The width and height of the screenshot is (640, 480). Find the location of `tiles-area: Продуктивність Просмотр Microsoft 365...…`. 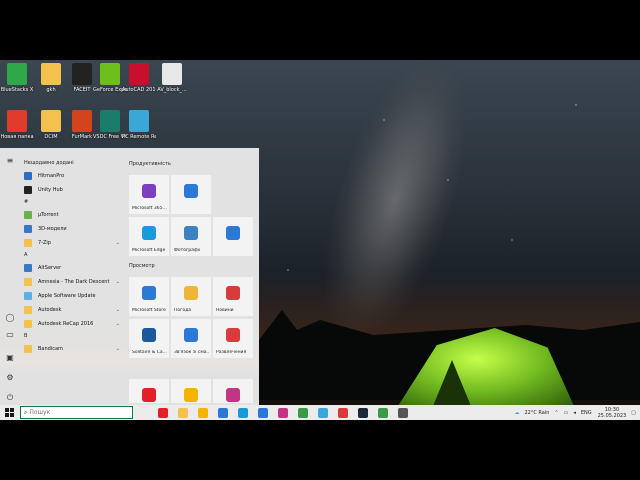

tiles-area: Продуктивність Просмотр Microsoft 365...… is located at coordinates (193, 280).